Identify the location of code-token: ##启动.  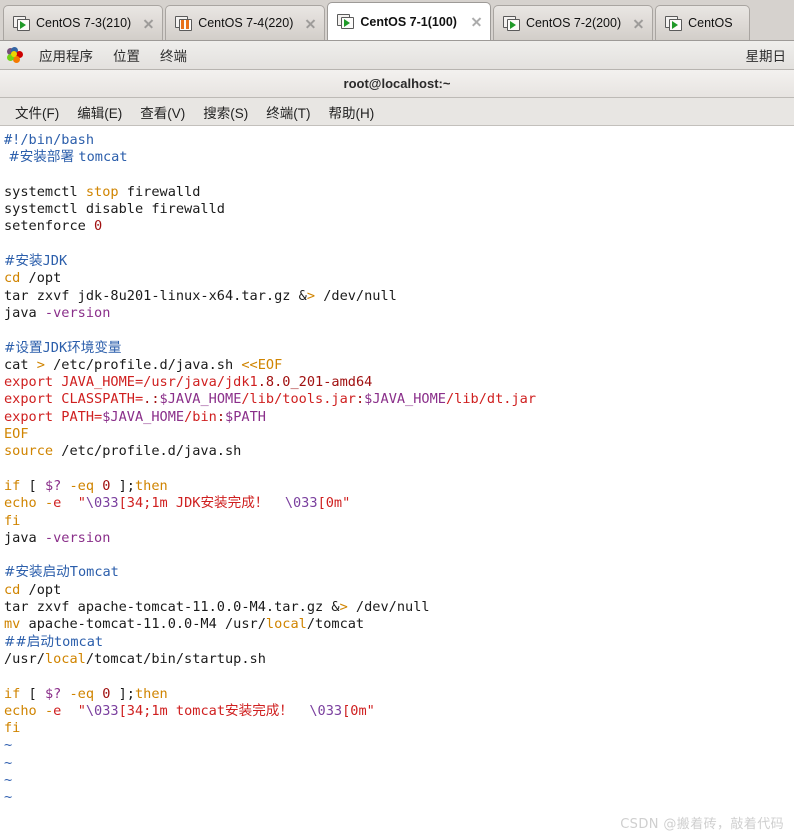
(29, 641).